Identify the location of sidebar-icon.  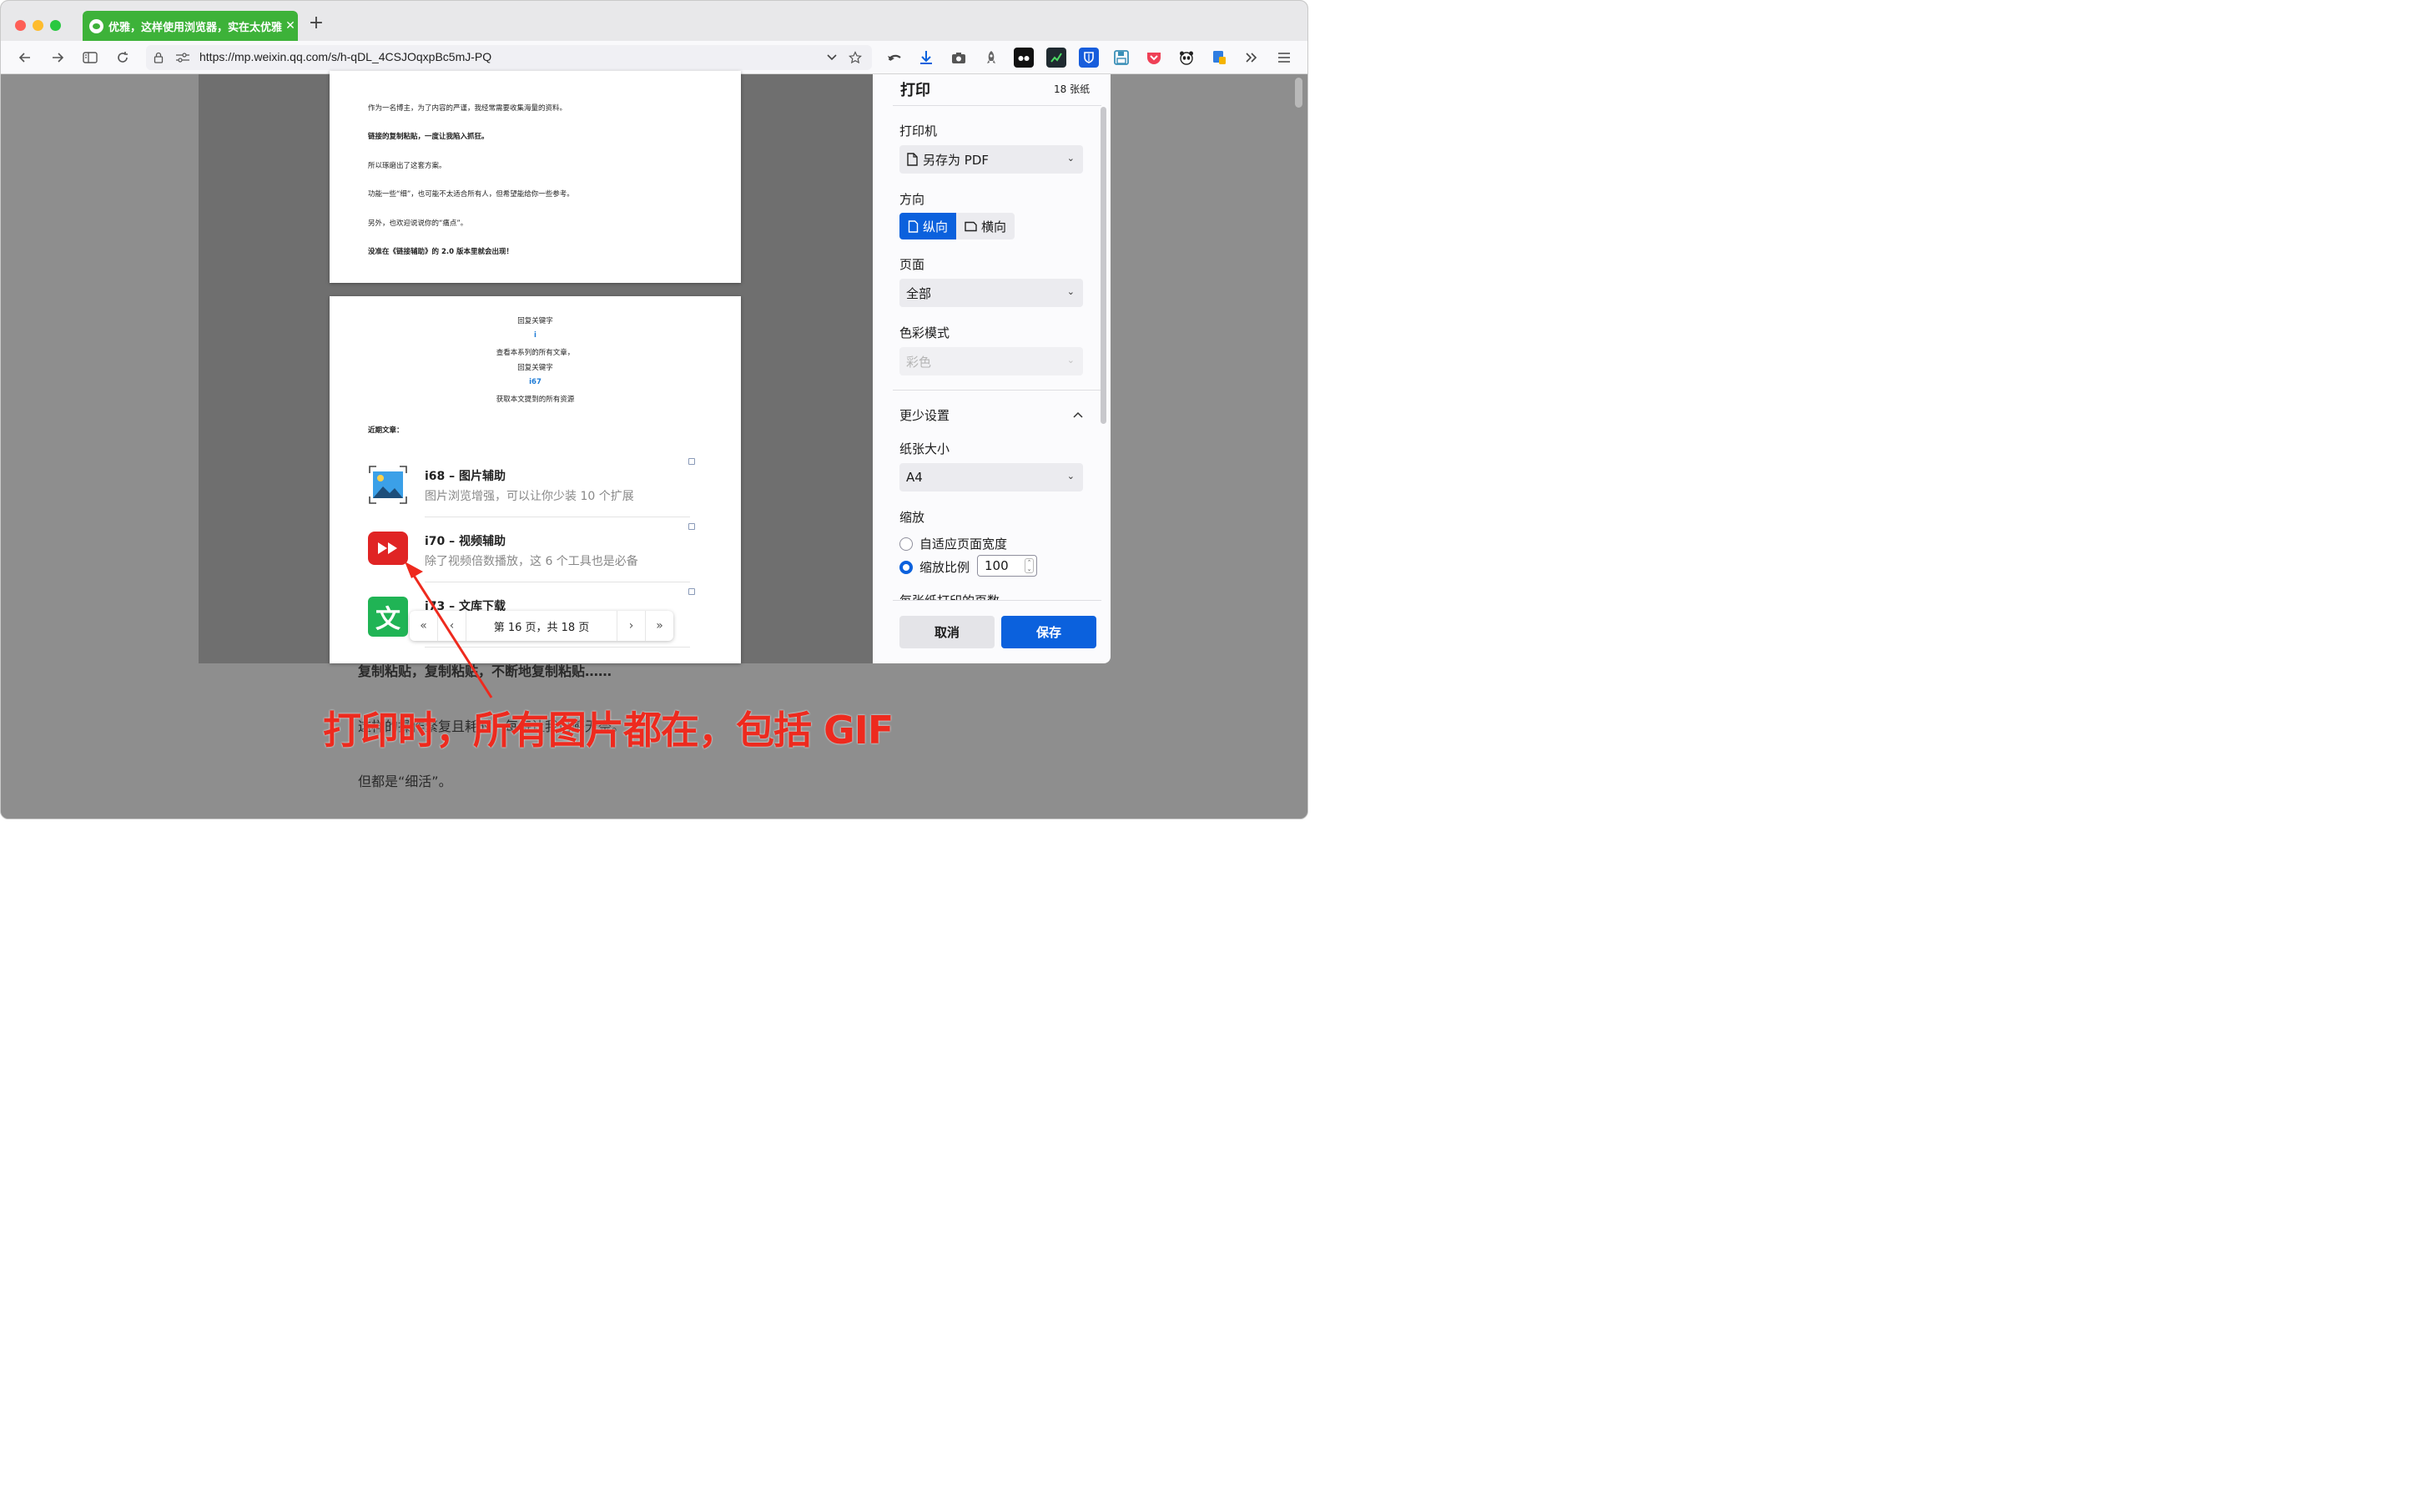
(91, 57).